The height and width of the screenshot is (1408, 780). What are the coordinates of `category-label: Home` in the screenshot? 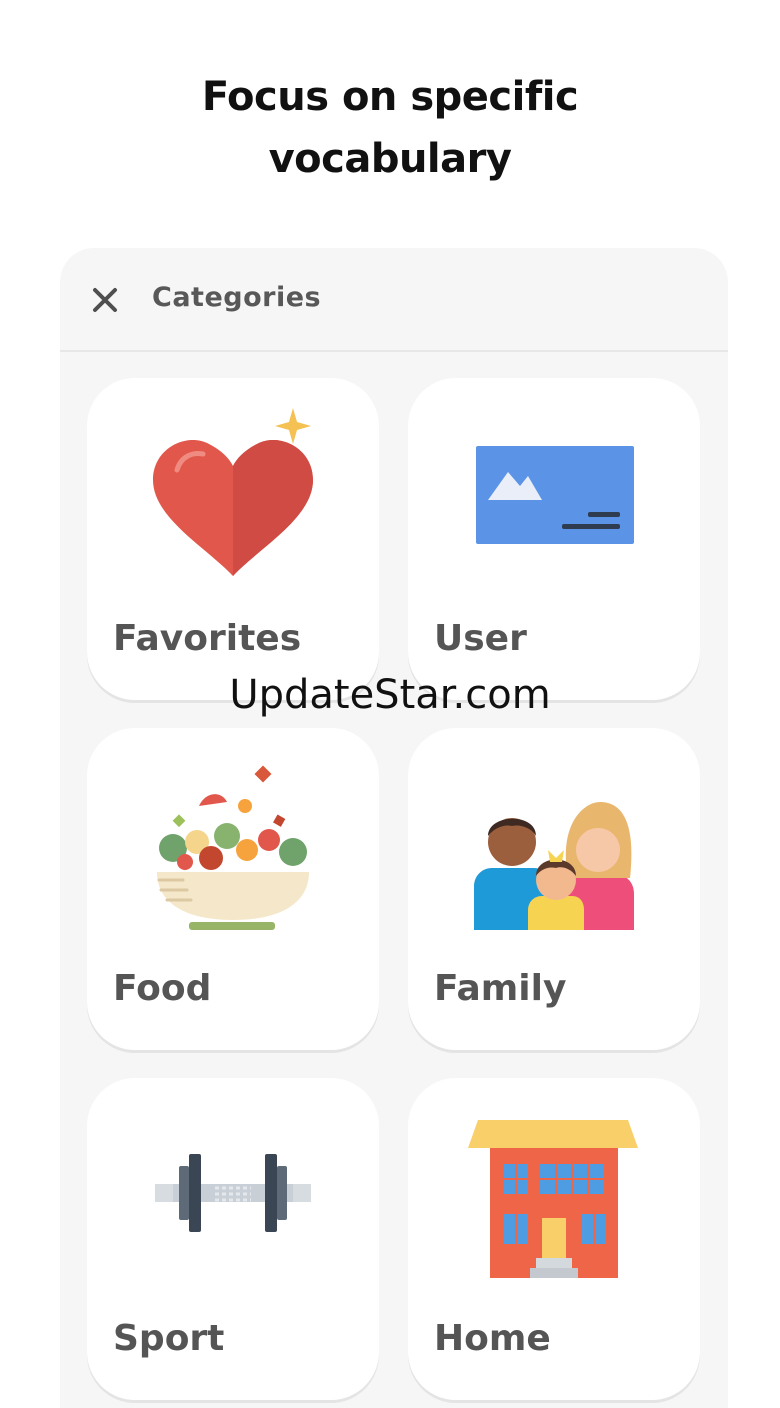 It's located at (492, 1338).